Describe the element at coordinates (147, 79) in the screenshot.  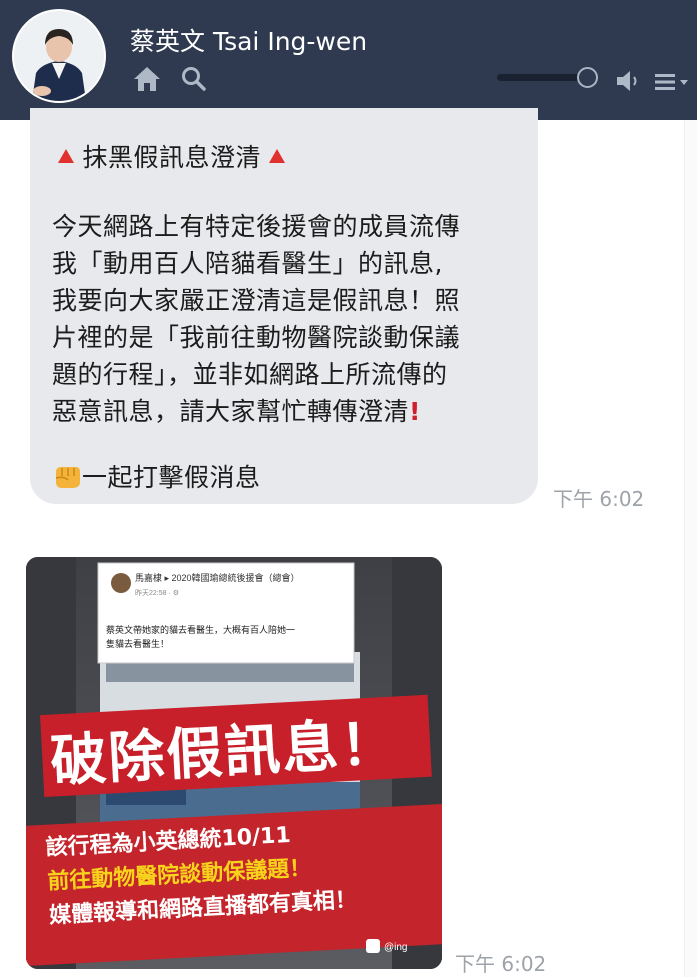
I see `home-icon` at that location.